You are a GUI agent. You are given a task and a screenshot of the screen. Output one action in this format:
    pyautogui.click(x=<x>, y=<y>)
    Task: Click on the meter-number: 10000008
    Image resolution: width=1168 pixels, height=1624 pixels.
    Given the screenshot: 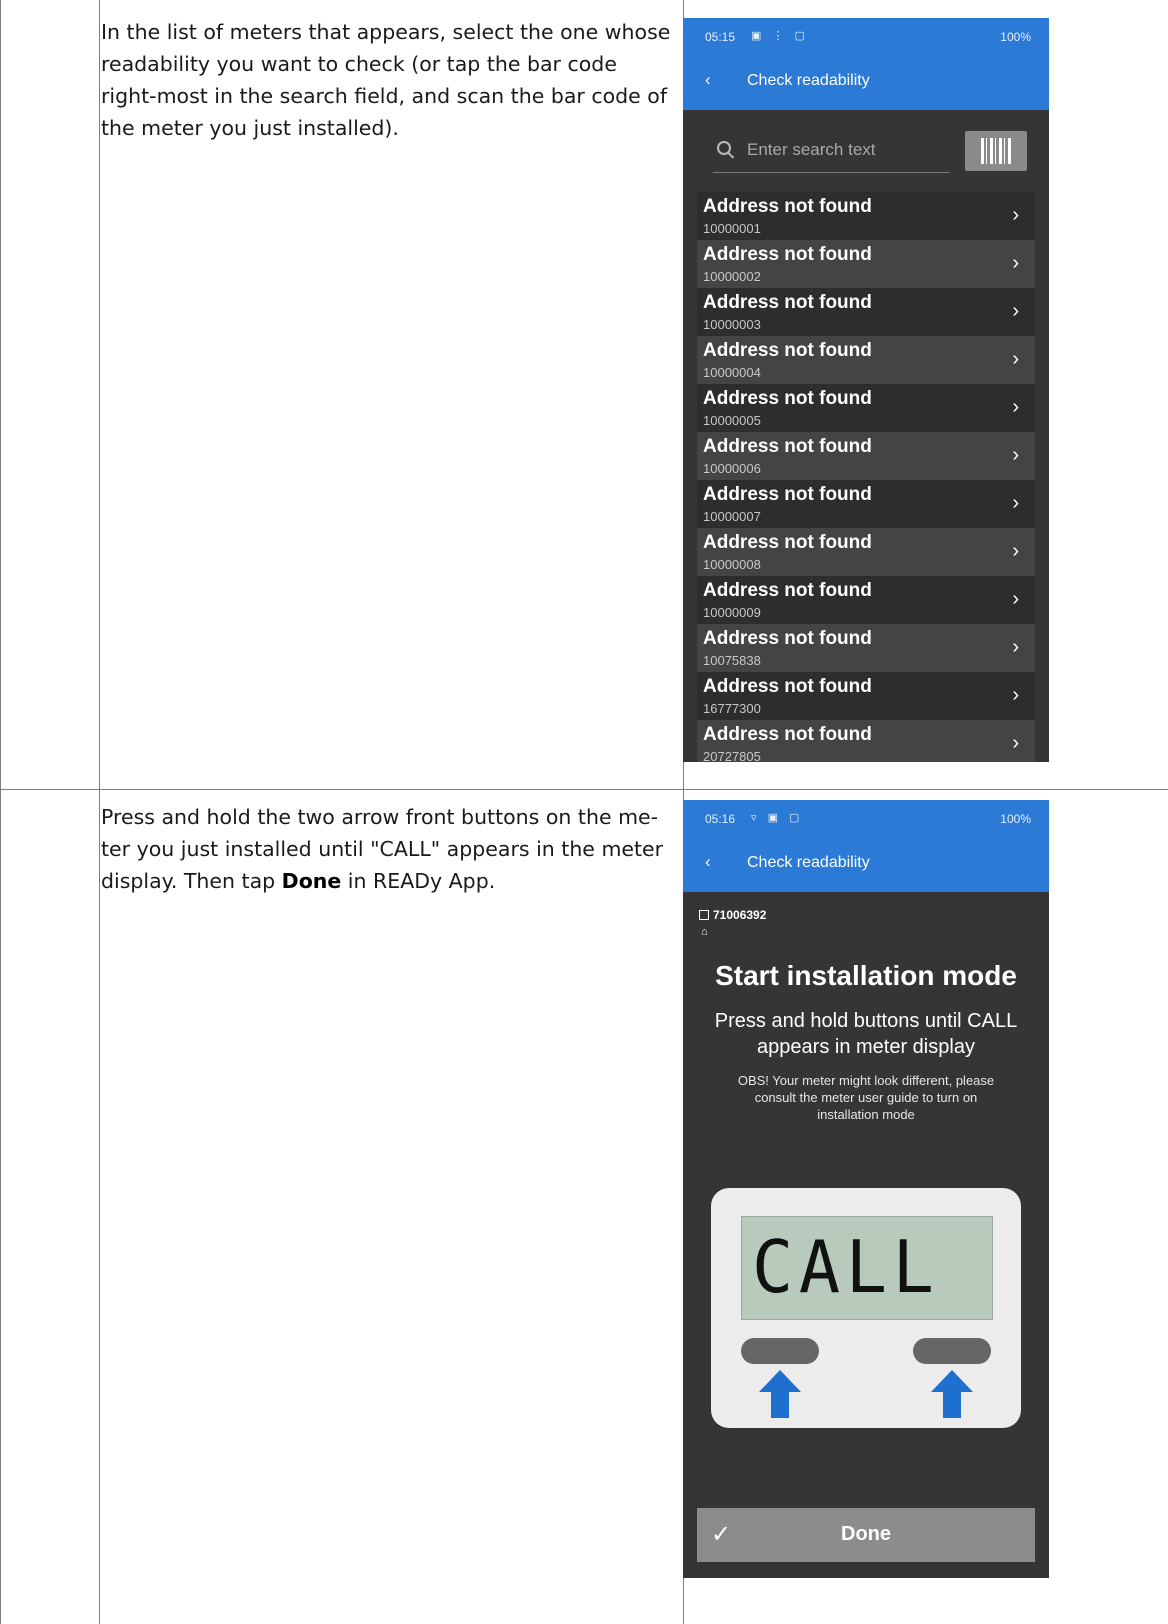 What is the action you would take?
    pyautogui.click(x=732, y=564)
    